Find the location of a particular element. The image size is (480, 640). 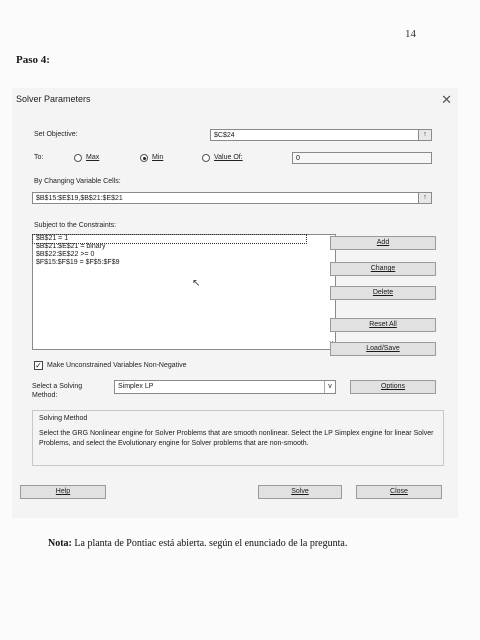

reset-all-button: Reset All is located at coordinates (383, 325).